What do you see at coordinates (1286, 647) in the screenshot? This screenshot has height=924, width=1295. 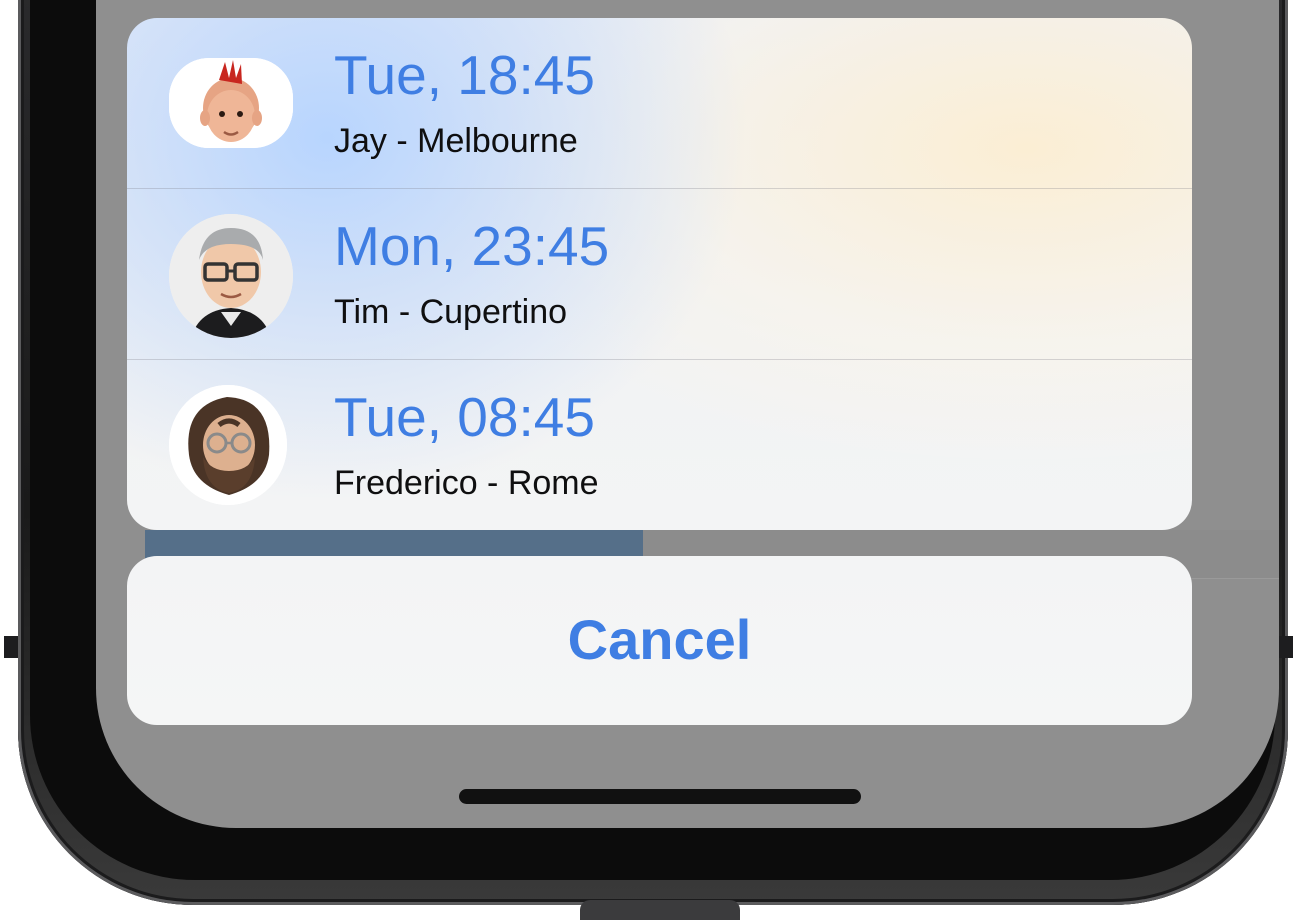 I see `side-button-right` at bounding box center [1286, 647].